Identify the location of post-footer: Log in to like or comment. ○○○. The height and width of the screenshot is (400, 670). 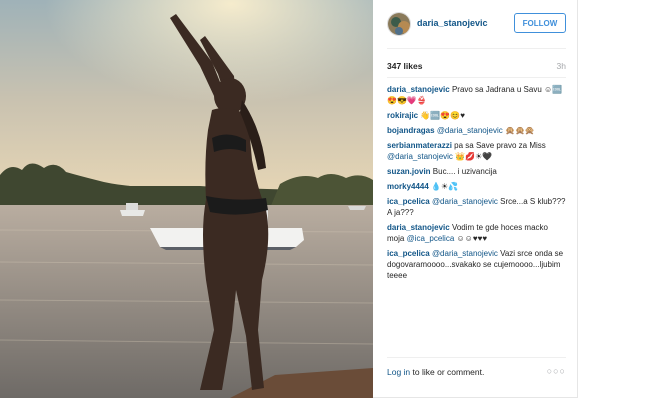
(476, 371).